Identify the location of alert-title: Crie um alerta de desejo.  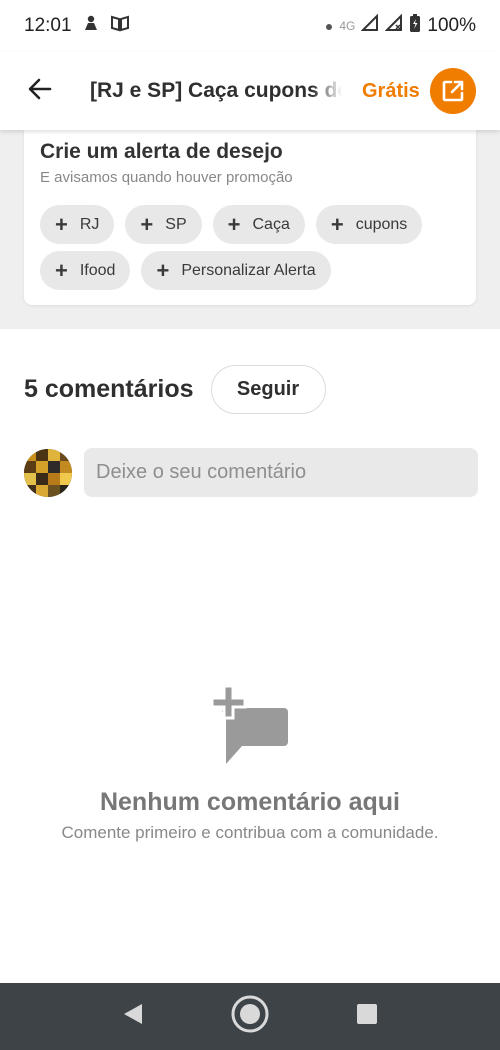
(161, 151).